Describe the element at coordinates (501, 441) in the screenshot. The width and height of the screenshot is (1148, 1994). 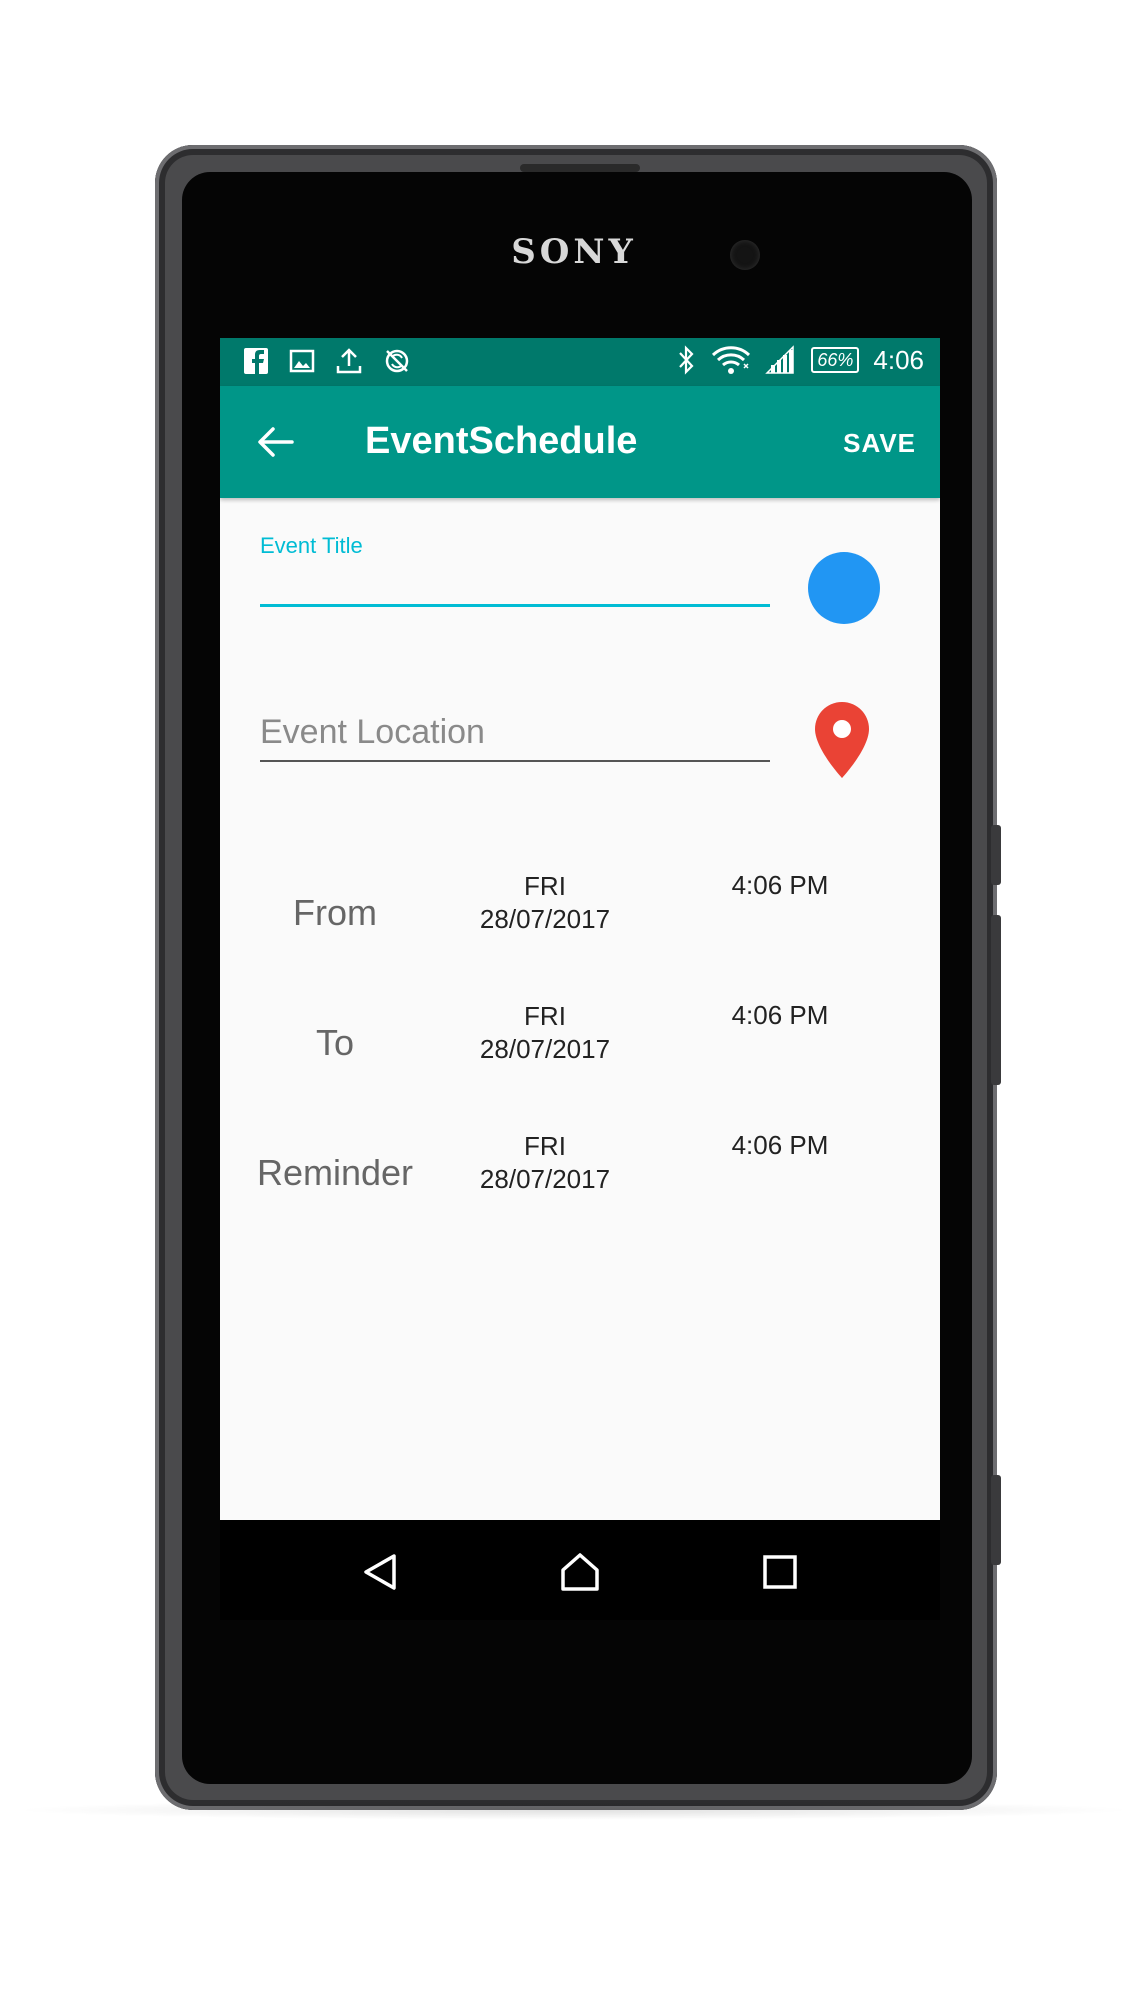
I see `page-title: EventSchedule` at that location.